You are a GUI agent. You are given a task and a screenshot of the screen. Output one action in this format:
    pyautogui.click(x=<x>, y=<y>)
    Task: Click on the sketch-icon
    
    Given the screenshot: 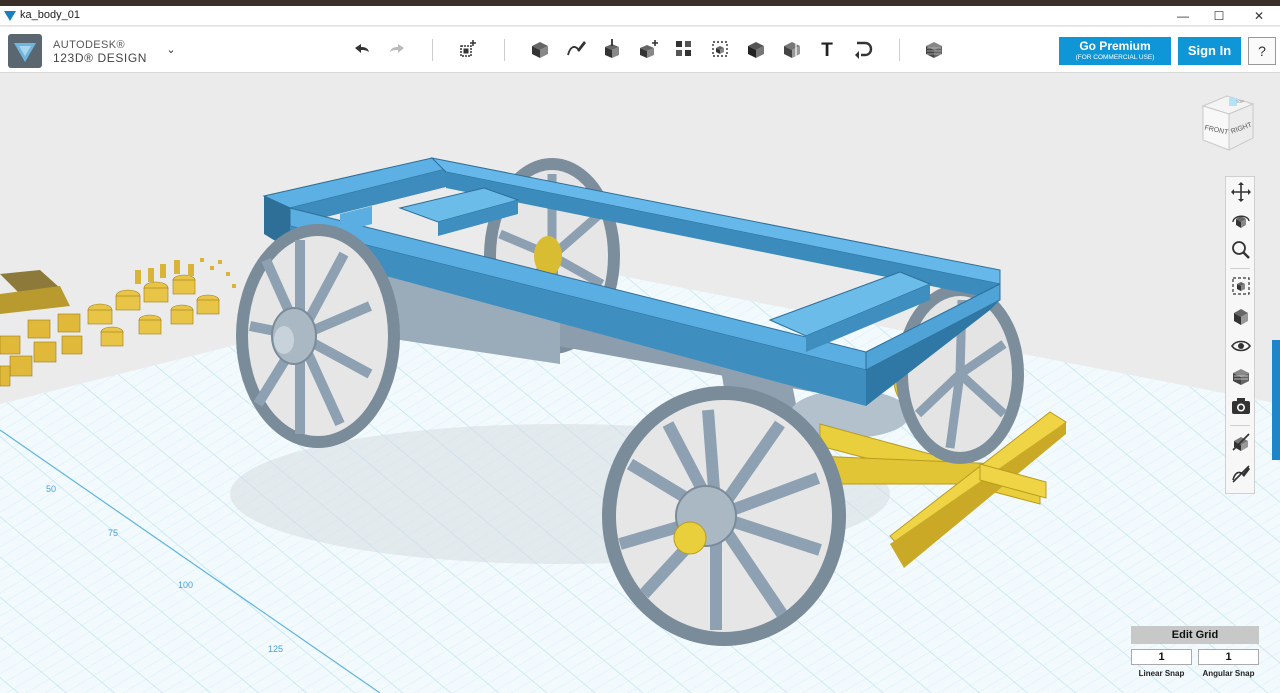 What is the action you would take?
    pyautogui.click(x=576, y=49)
    